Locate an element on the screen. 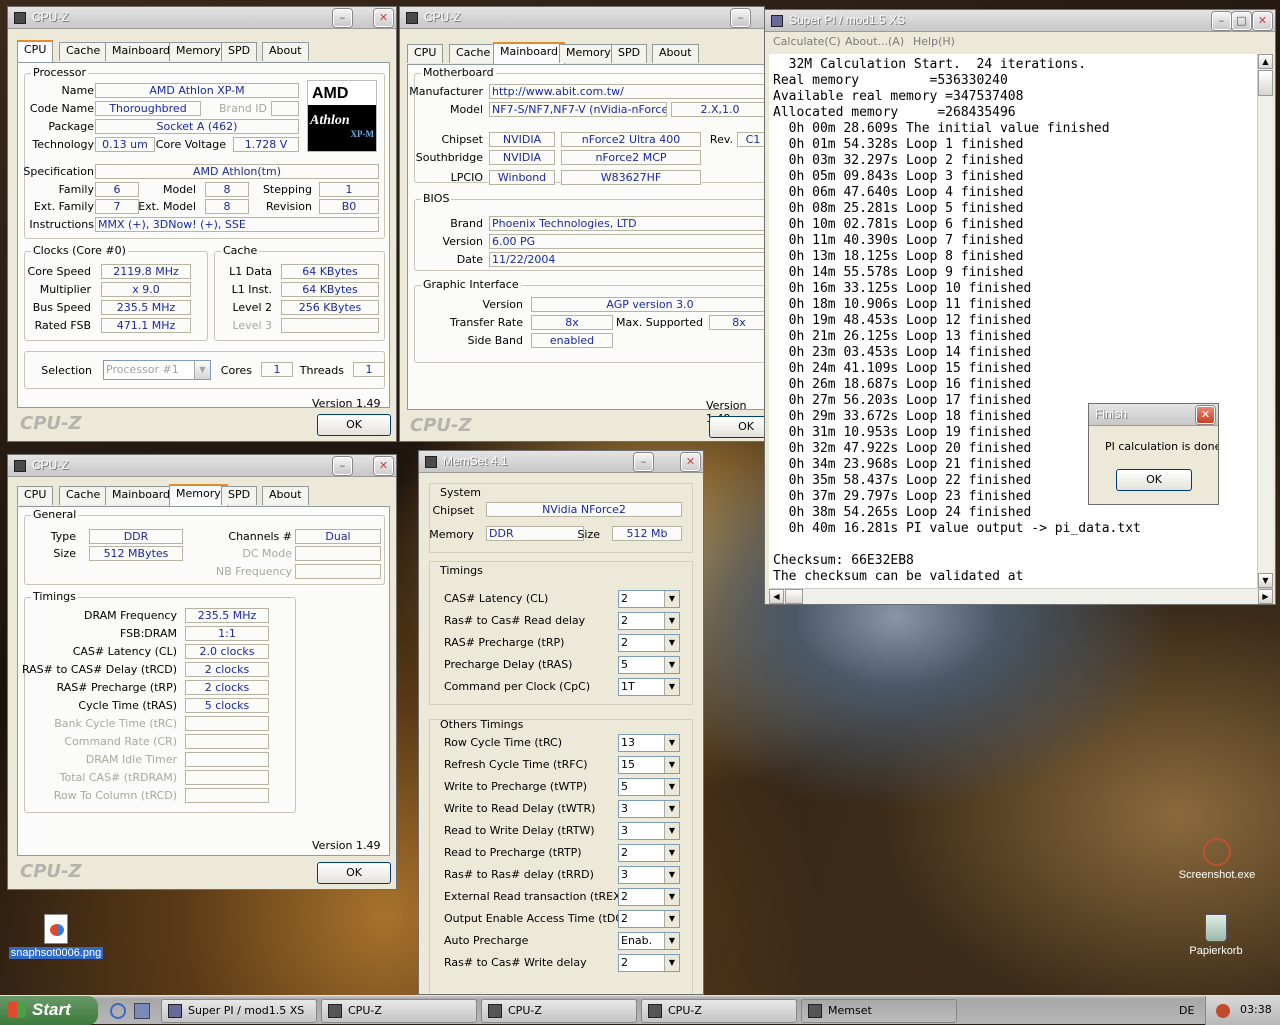 Image resolution: width=1280 pixels, height=1025 pixels. timing-select: 1T ▼ is located at coordinates (649, 687).